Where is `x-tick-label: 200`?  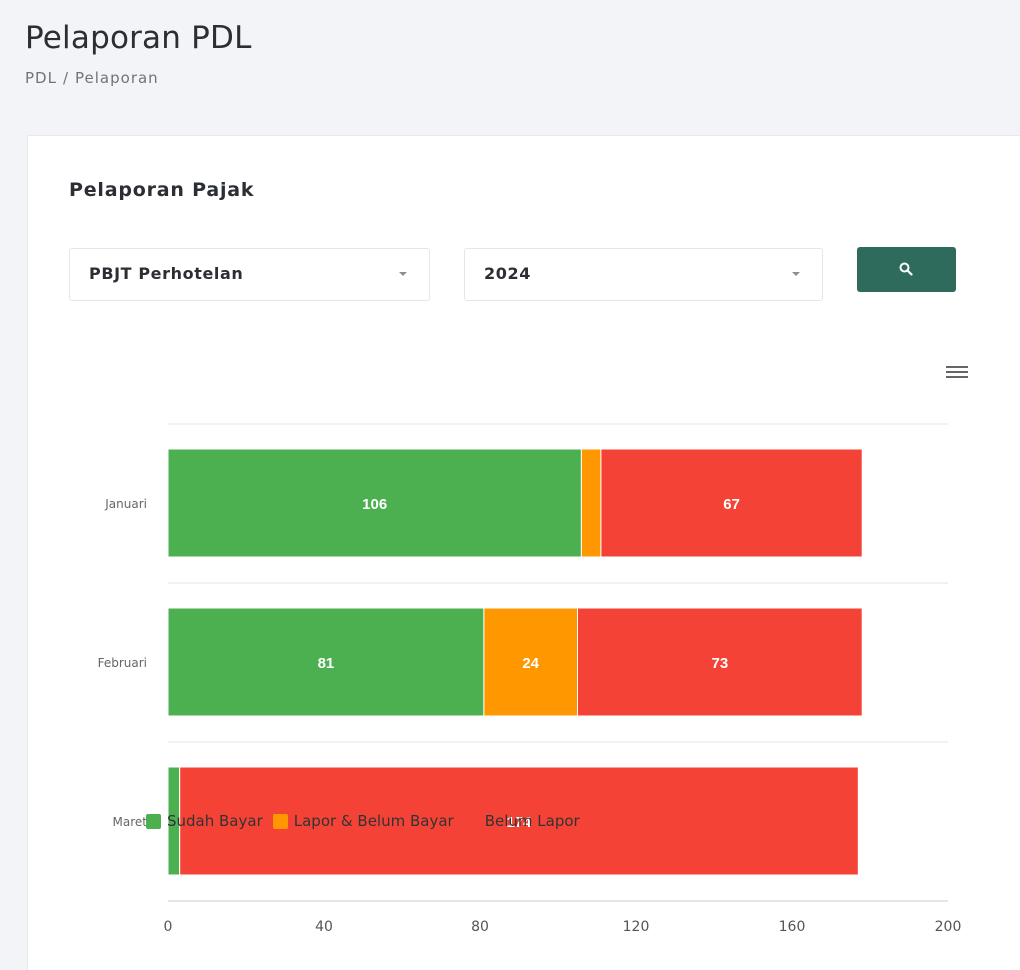
x-tick-label: 200 is located at coordinates (948, 927).